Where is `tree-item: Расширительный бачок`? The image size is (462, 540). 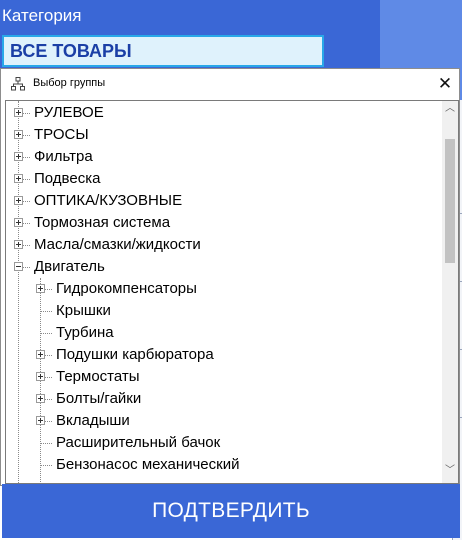
tree-item: Расширительный бачок is located at coordinates (224, 443).